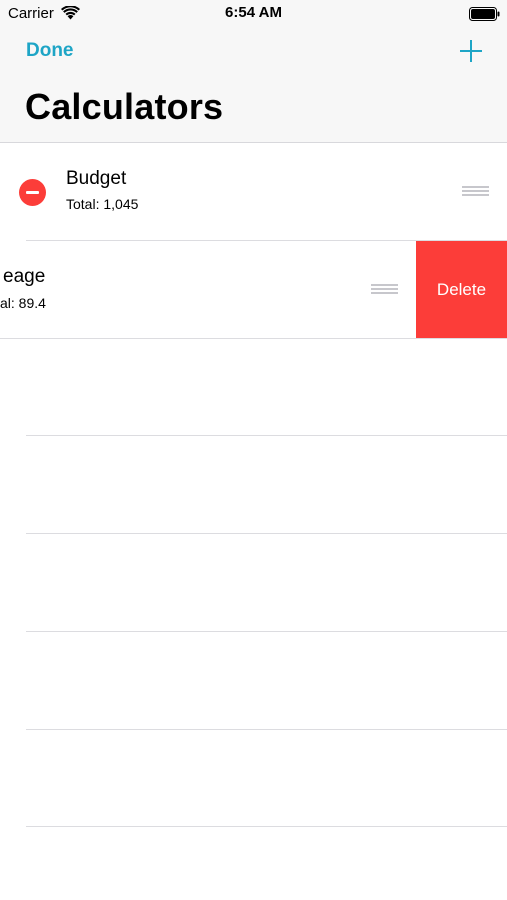  Describe the element at coordinates (253, 192) in the screenshot. I see `table-row: Budget Total: 1,045` at that location.